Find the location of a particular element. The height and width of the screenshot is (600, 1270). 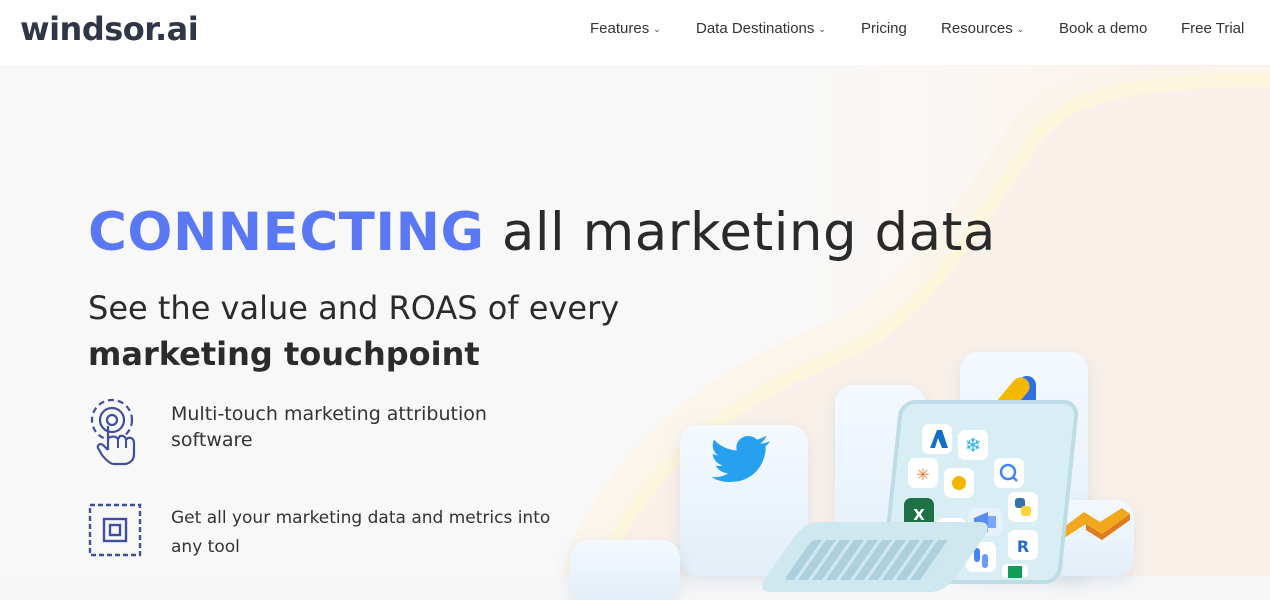

bigquery-icon is located at coordinates (1009, 473).